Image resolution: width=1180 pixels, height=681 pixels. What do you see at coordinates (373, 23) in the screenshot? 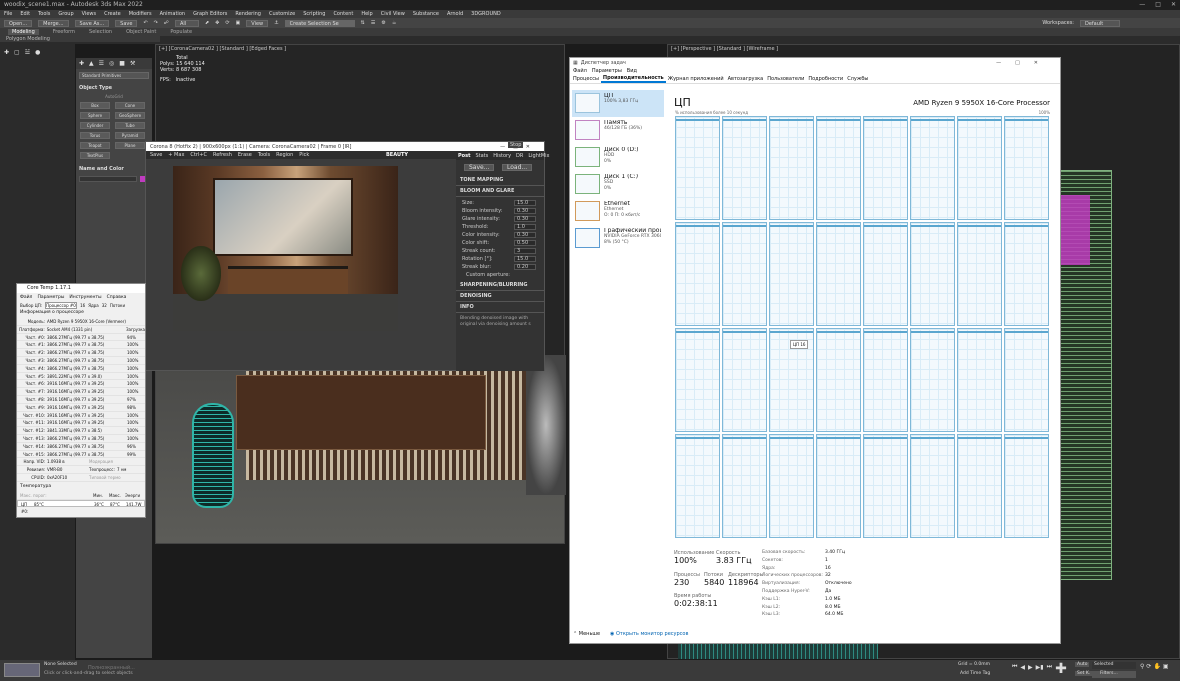
I see `align-icon: ☰` at bounding box center [373, 23].